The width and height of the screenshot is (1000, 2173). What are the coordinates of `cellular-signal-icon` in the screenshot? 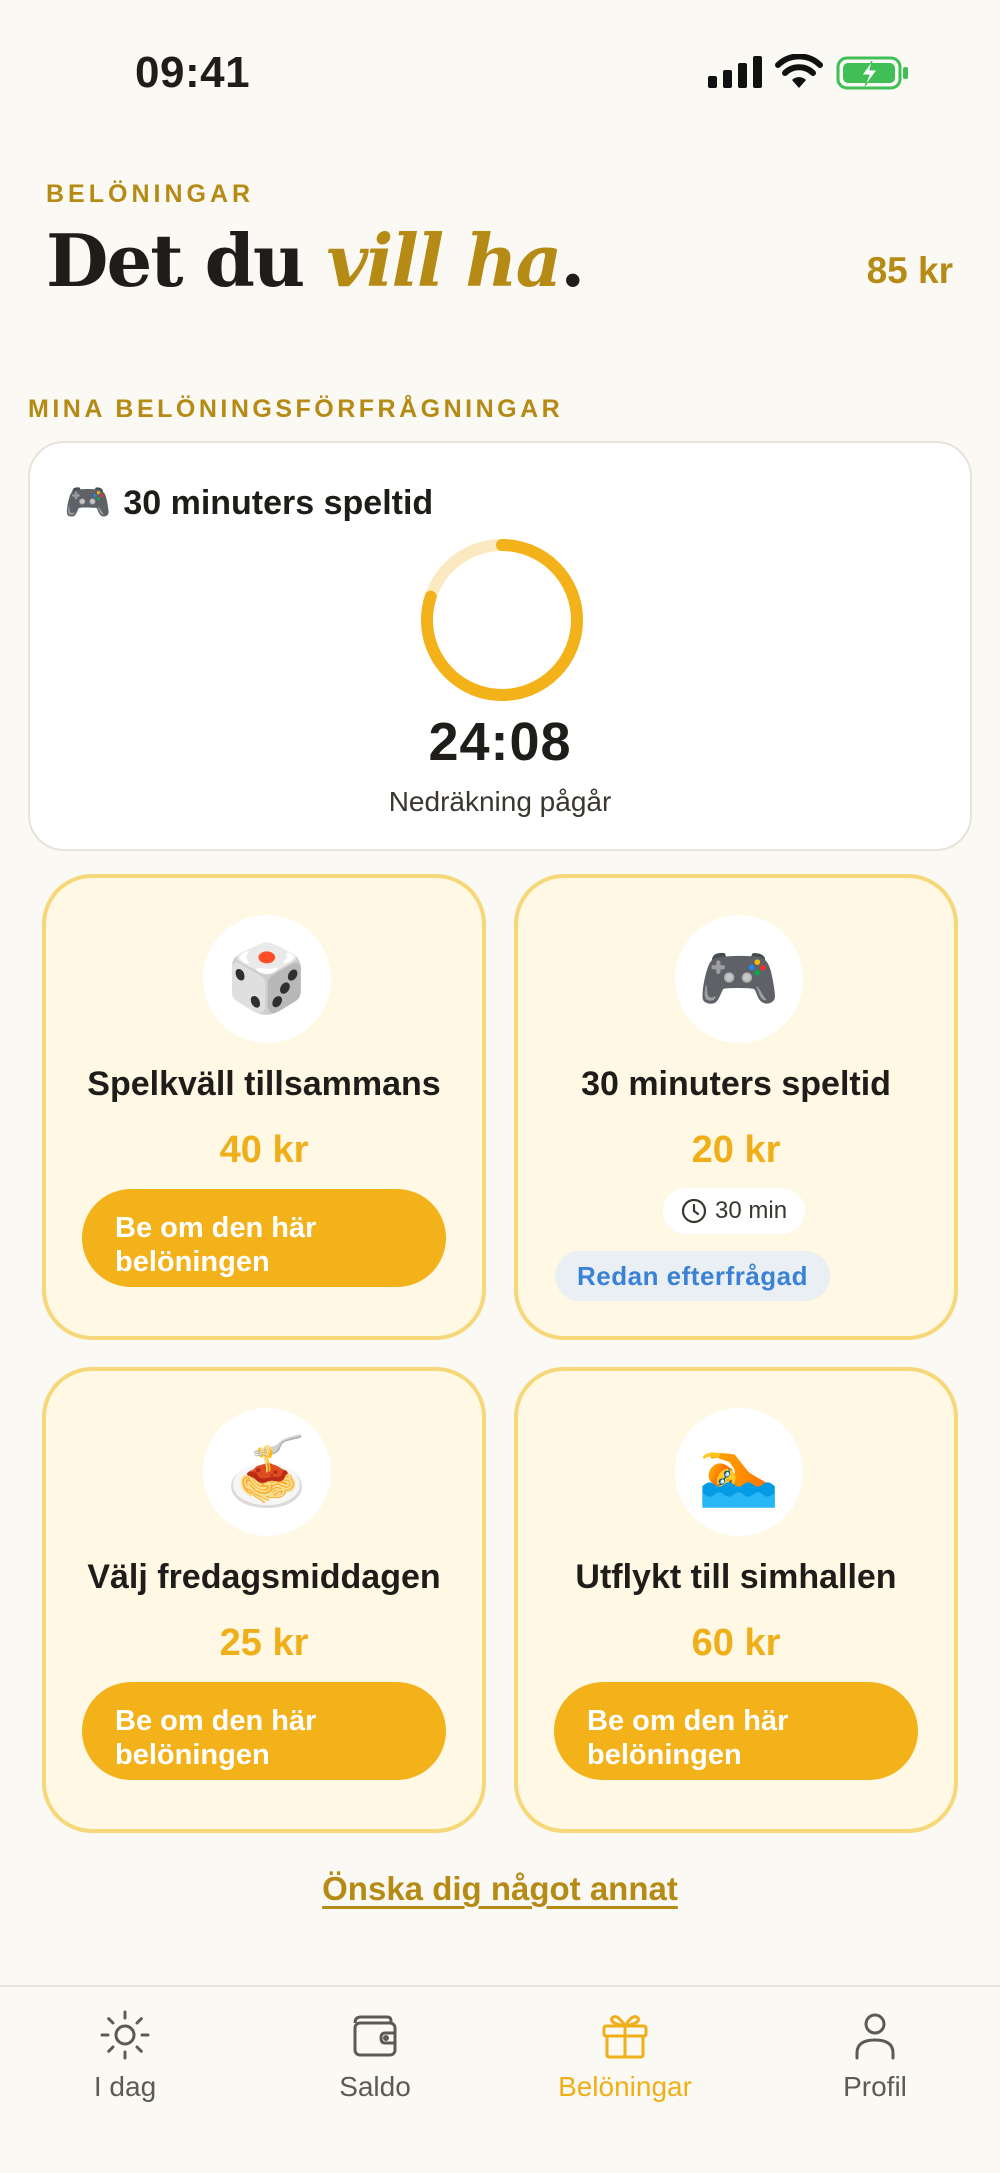 It's located at (735, 72).